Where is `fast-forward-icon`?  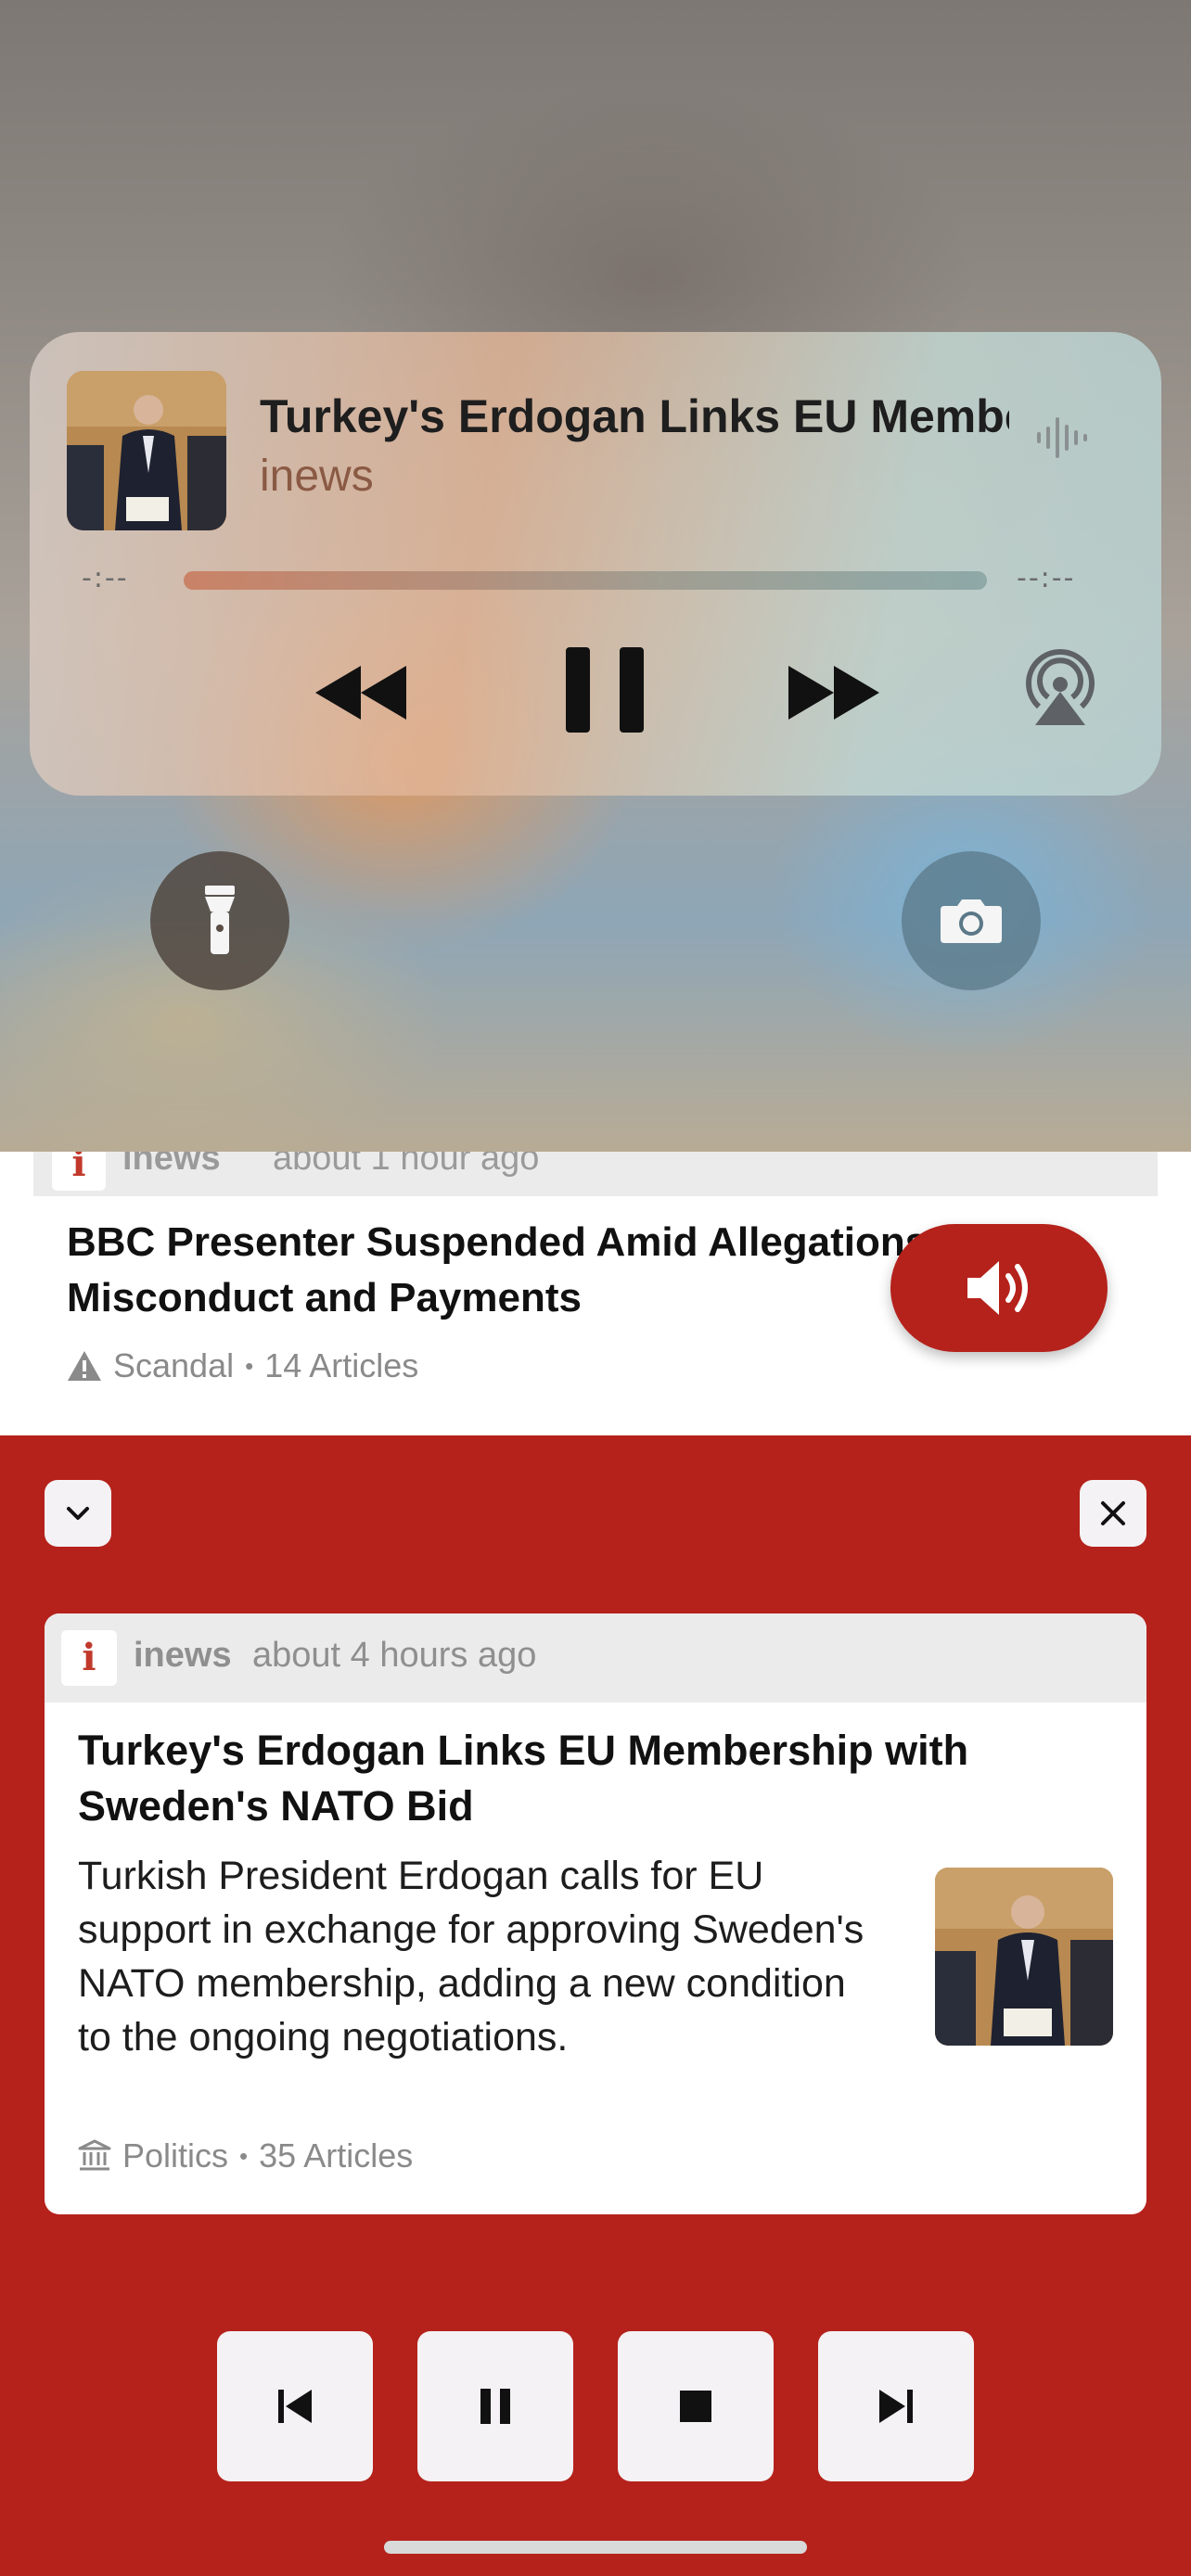 fast-forward-icon is located at coordinates (834, 692).